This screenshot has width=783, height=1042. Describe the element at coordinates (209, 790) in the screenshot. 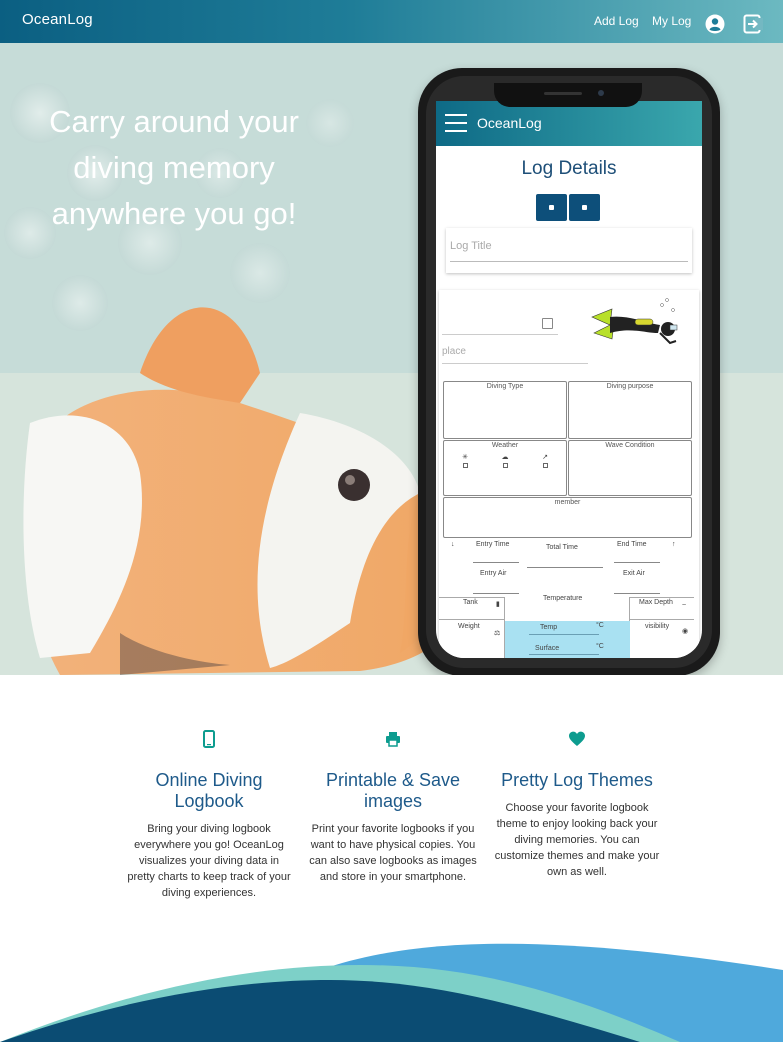

I see `feature-title: Online Diving Logbook` at that location.